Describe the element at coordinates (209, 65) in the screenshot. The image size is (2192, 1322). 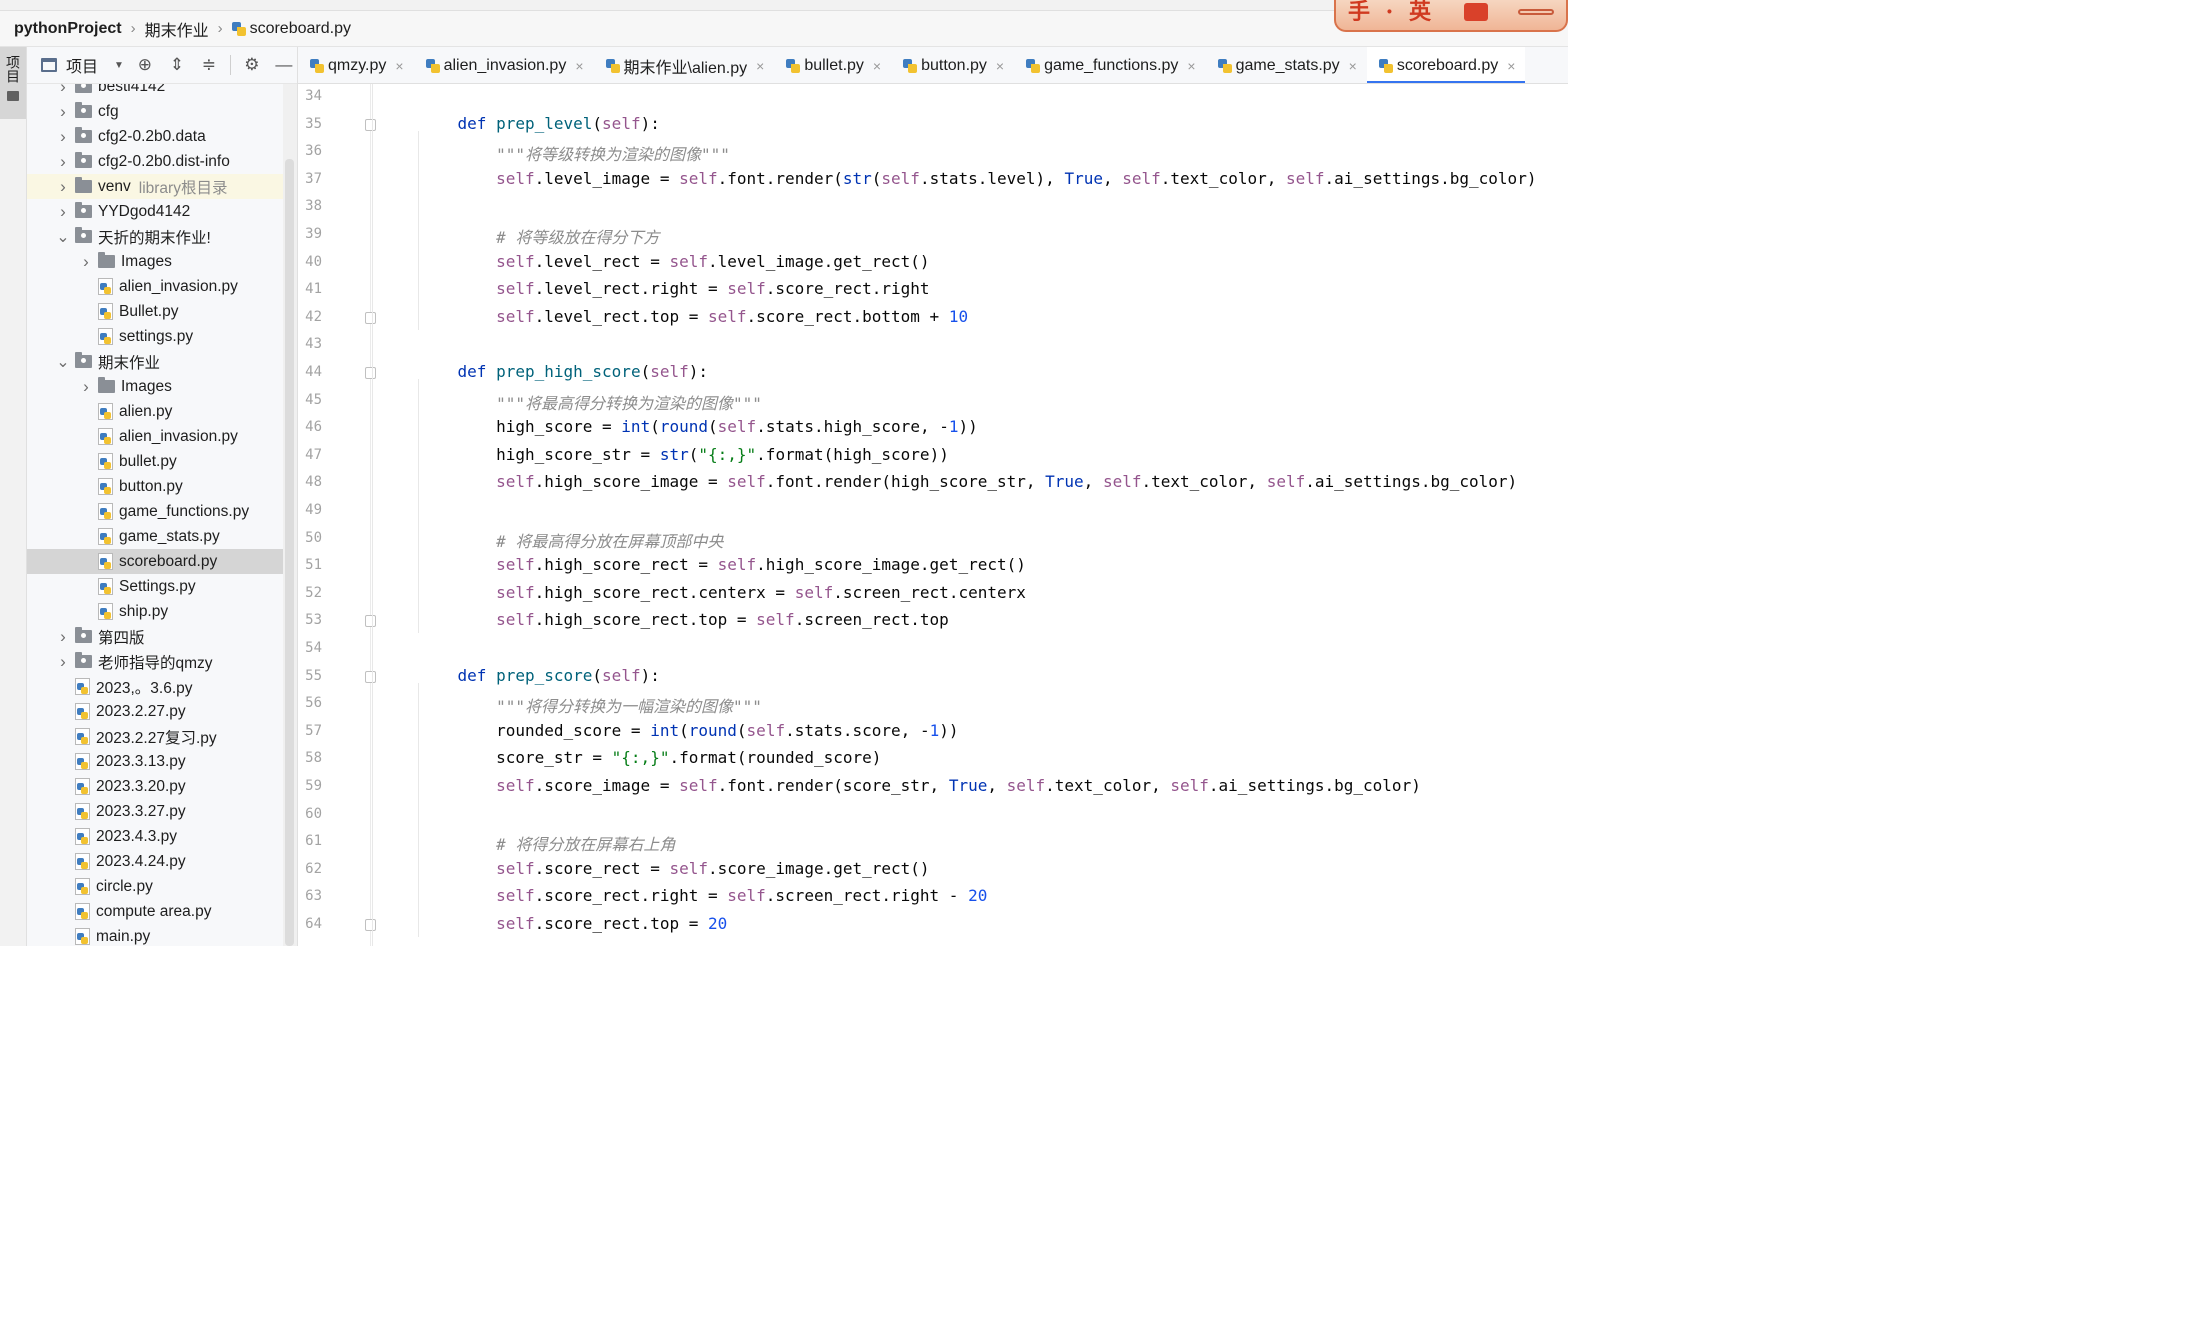
I see `collapse-all-icon: ≑` at that location.